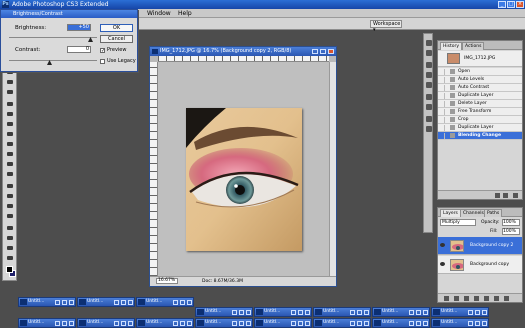 The width and height of the screenshot is (525, 328). I want to click on tab-actions: Actions, so click(473, 46).